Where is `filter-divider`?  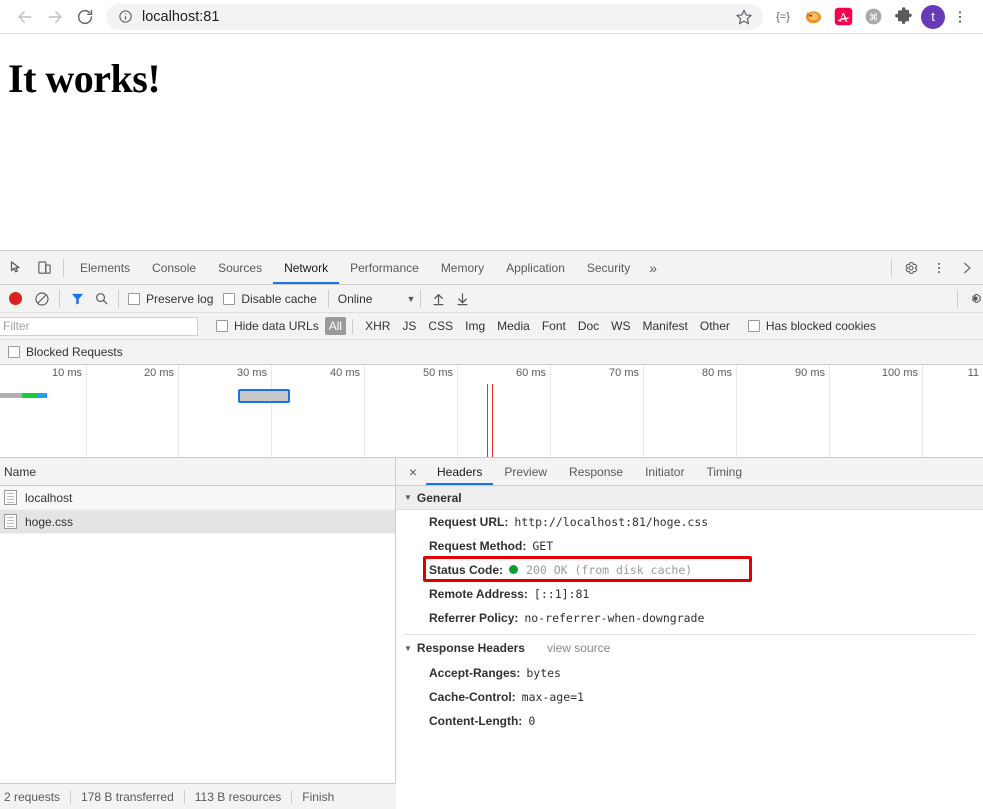 filter-divider is located at coordinates (353, 326).